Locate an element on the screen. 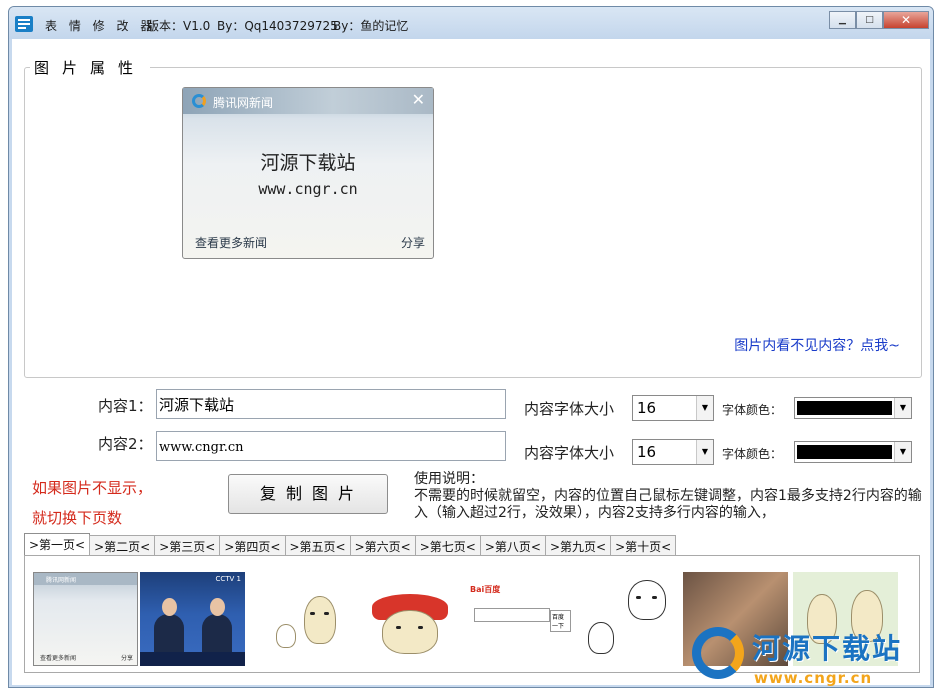 The height and width of the screenshot is (694, 942). thumb1-brand: 腾讯网新闻 is located at coordinates (61, 580).